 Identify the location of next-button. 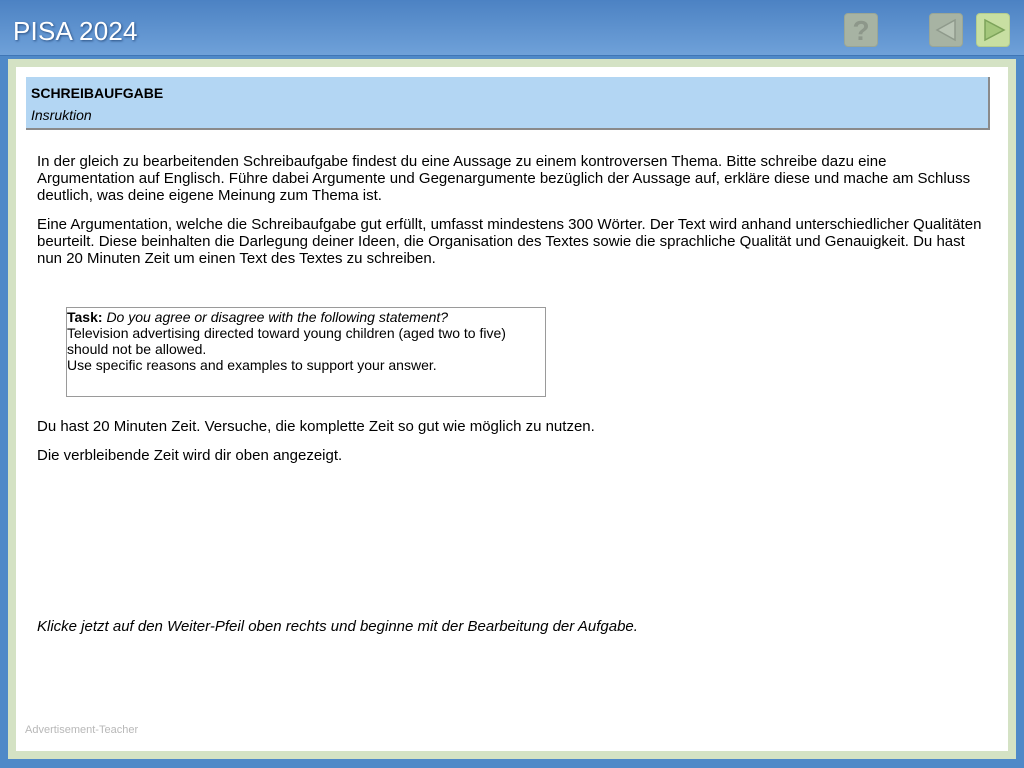
(993, 30).